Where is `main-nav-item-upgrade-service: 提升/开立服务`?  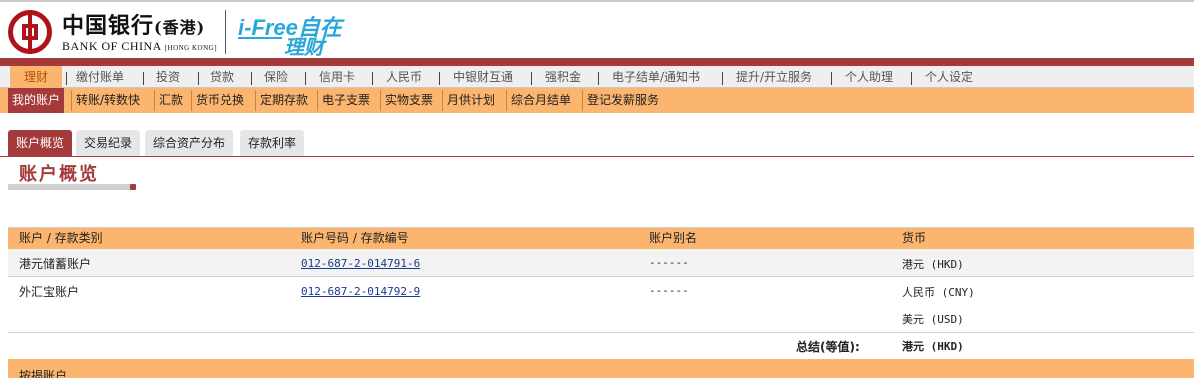
main-nav-item-upgrade-service: 提升/开立服务 is located at coordinates (774, 77).